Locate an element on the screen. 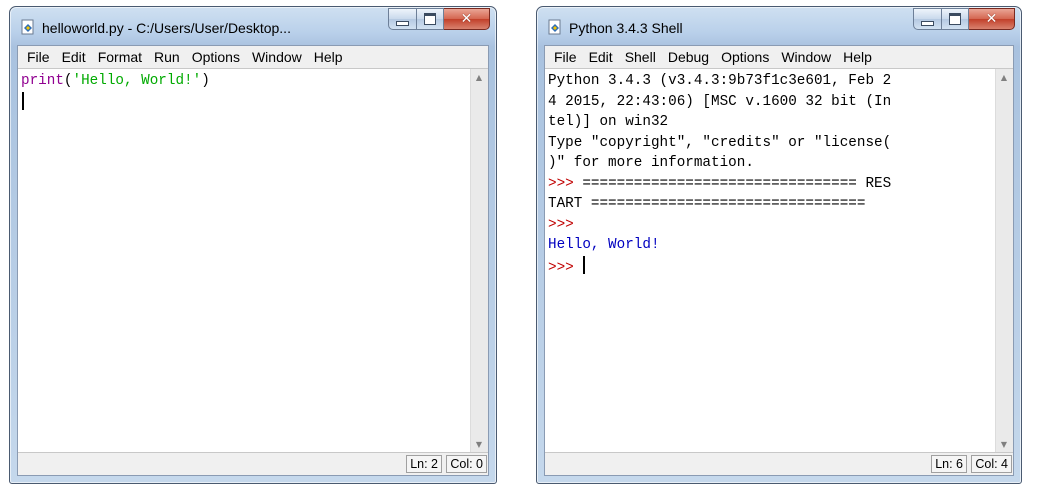 The image size is (1038, 490). code-string: 'Hello, World!' is located at coordinates (137, 81).